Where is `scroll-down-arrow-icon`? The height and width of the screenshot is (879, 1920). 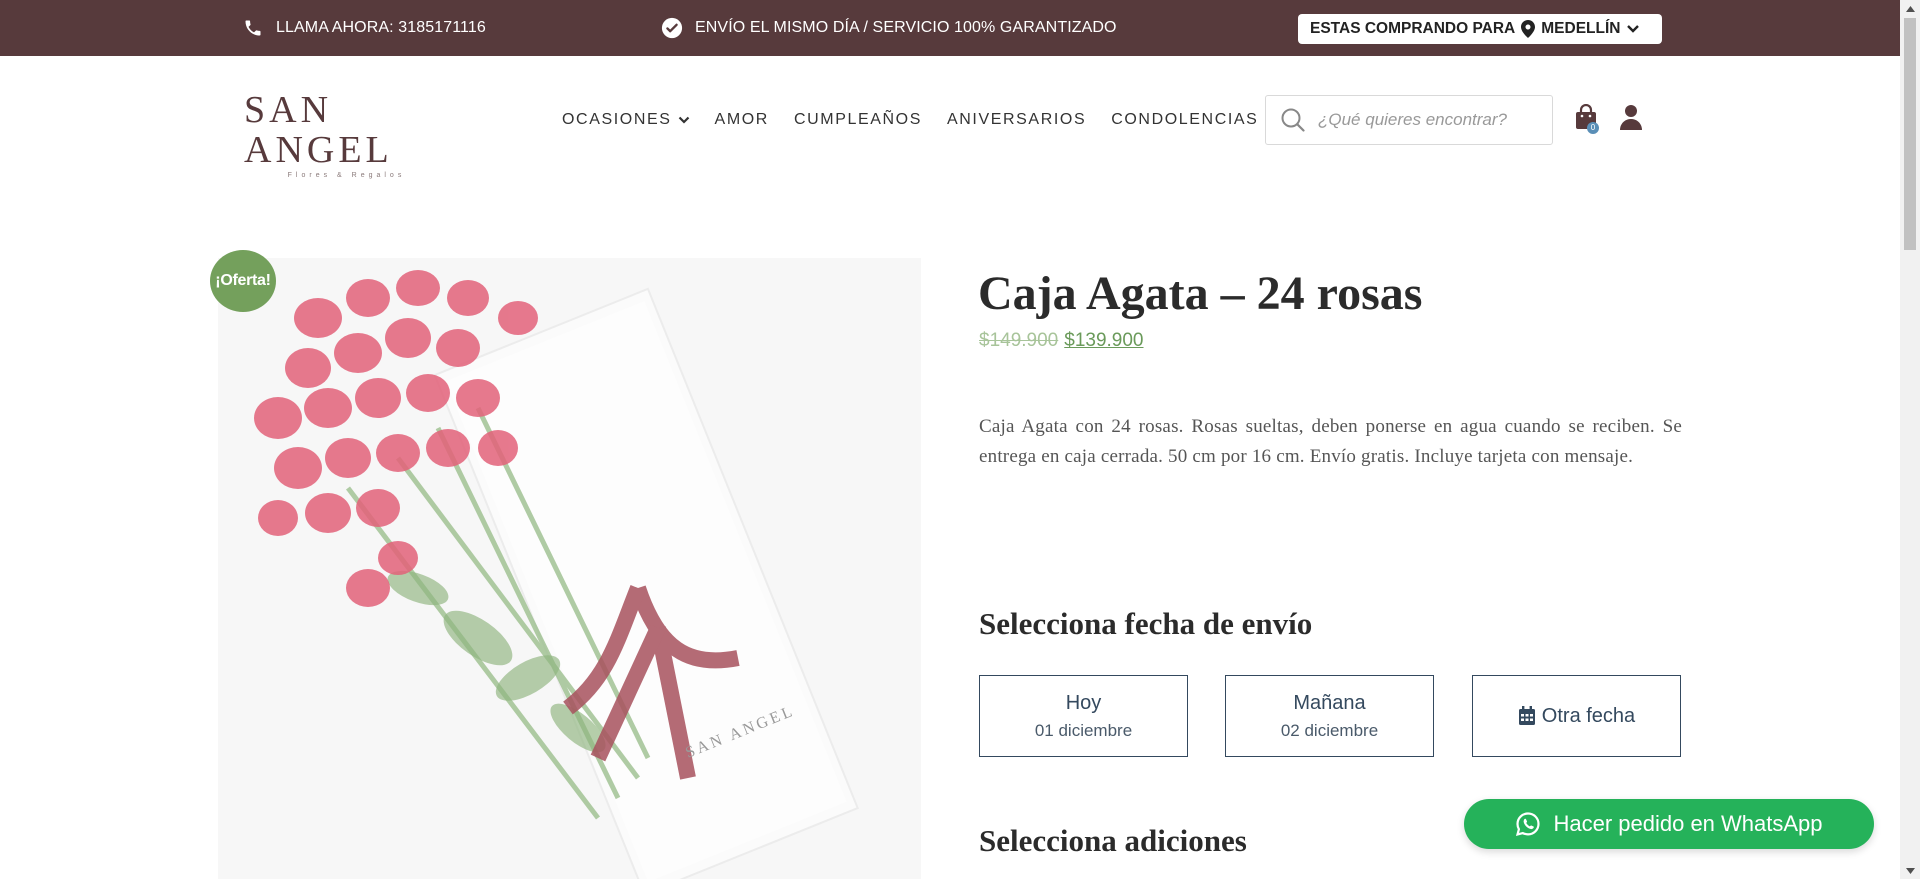 scroll-down-arrow-icon is located at coordinates (1910, 870).